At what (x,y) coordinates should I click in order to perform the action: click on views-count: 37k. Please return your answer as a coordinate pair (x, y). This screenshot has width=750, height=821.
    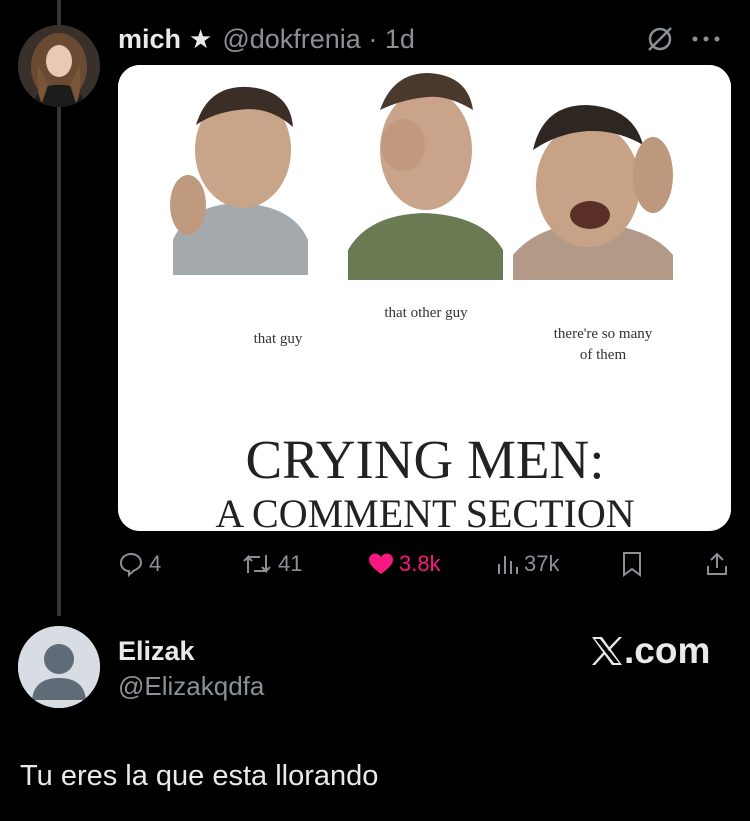
    Looking at the image, I should click on (542, 563).